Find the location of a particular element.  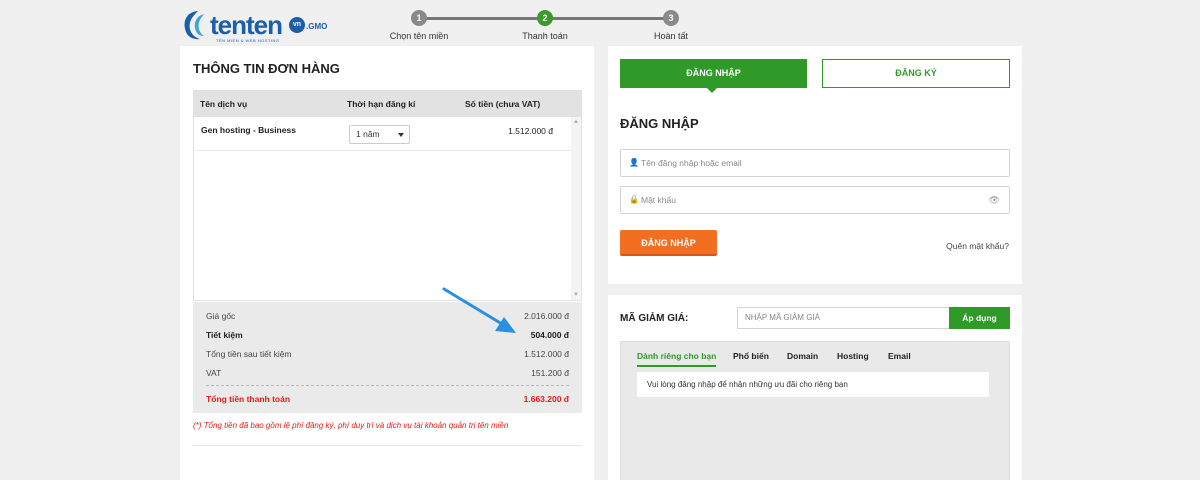

forgot-password-link: Quên mật khẩu? is located at coordinates (977, 246).